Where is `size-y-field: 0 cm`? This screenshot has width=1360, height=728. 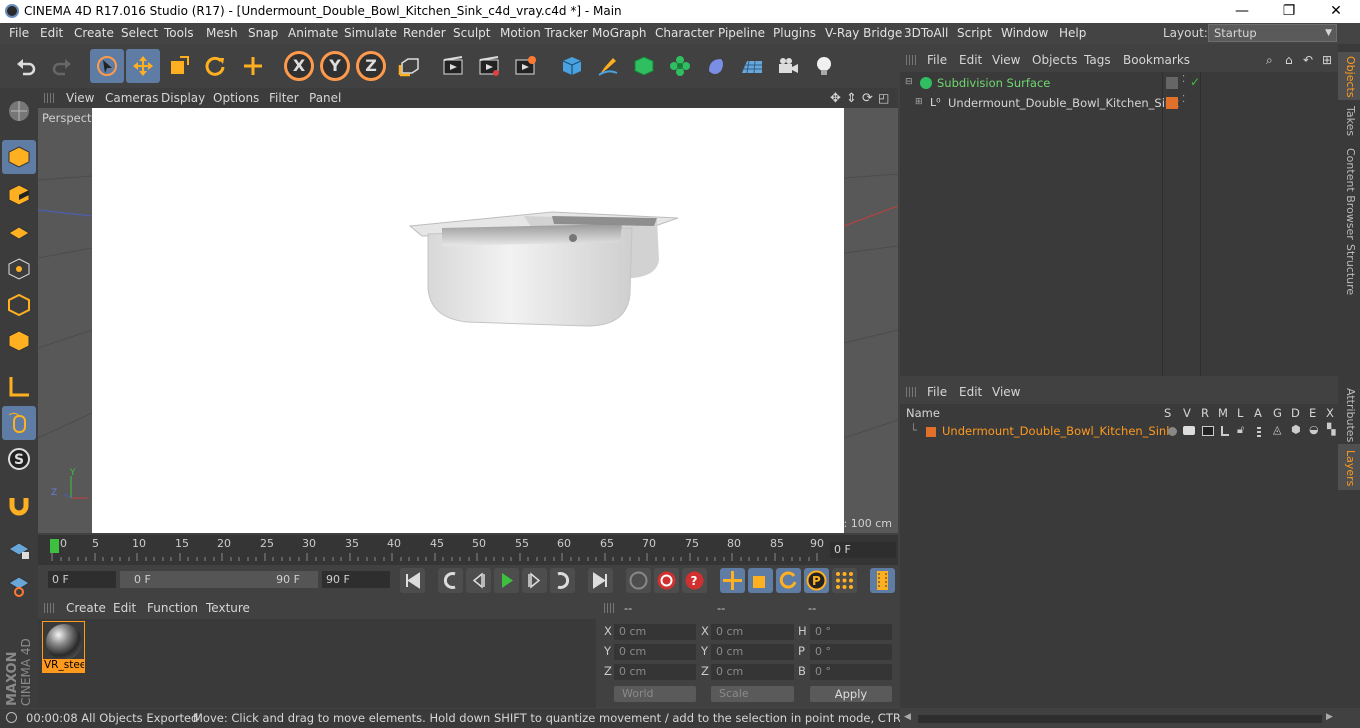 size-y-field: 0 cm is located at coordinates (752, 652).